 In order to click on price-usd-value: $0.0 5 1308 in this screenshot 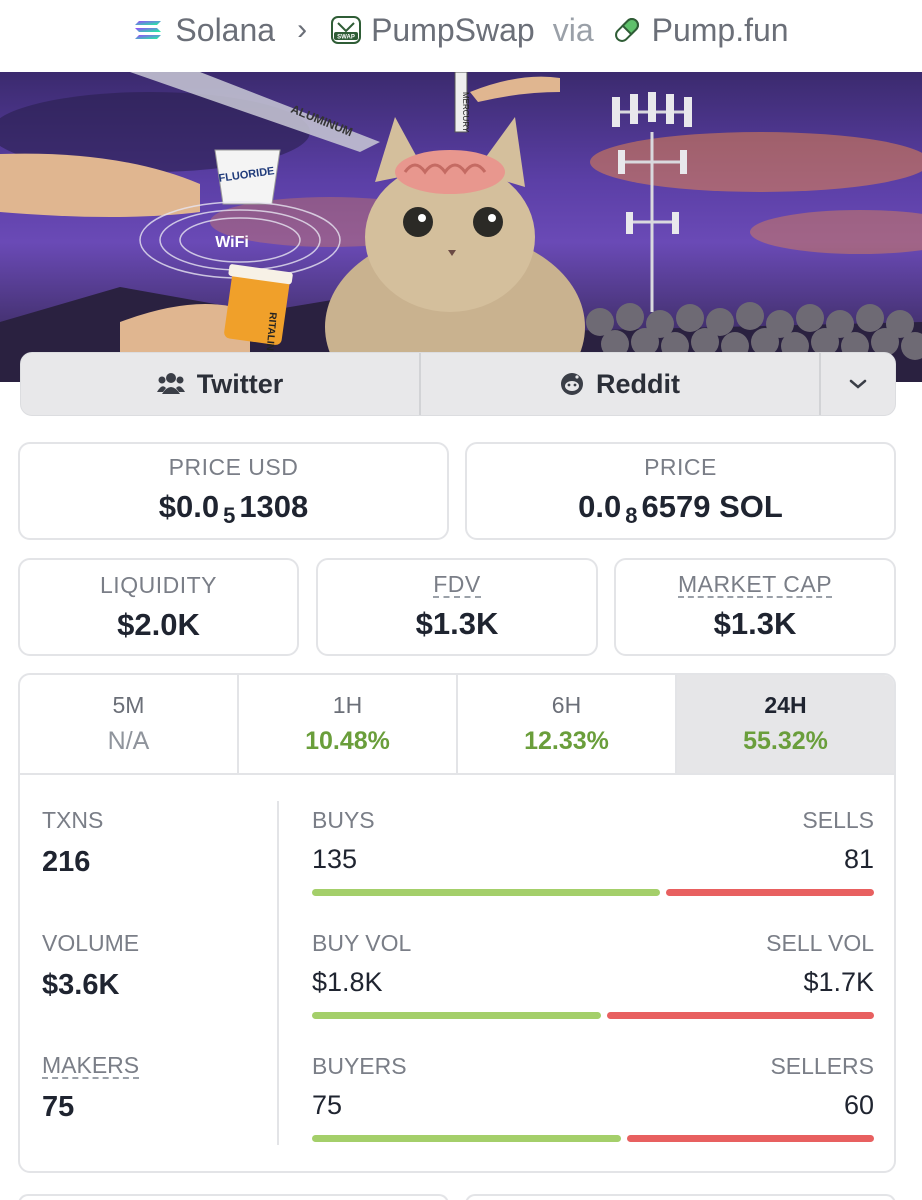, I will do `click(234, 509)`.